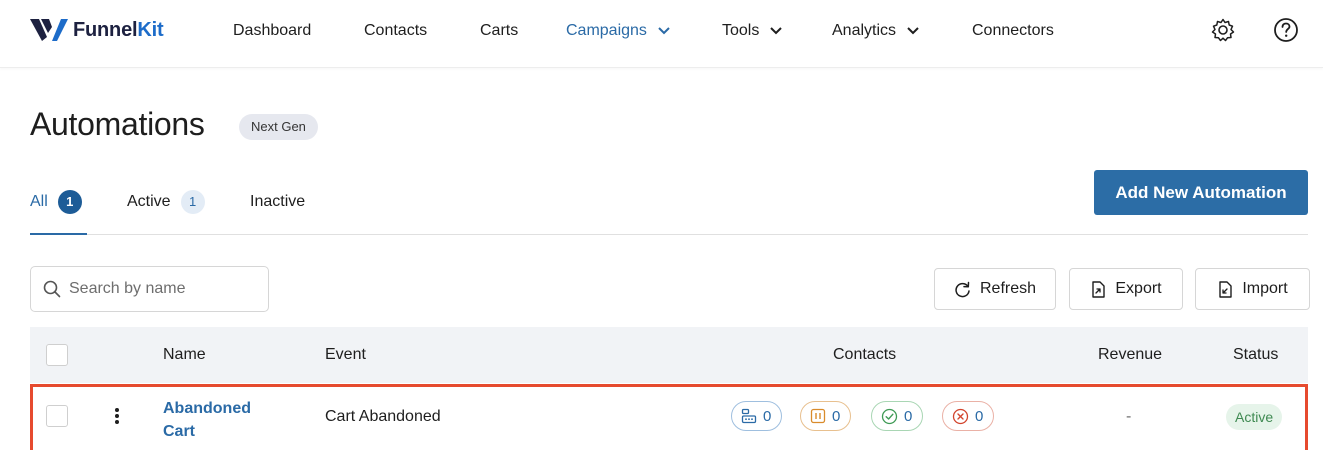 The height and width of the screenshot is (450, 1323). I want to click on pause-icon, so click(818, 416).